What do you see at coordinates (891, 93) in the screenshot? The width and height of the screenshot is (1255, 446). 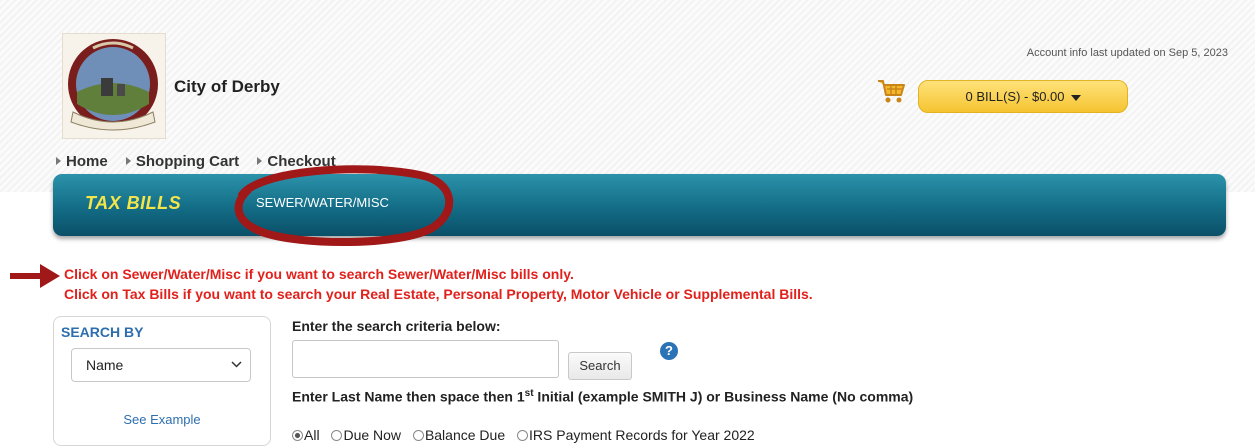 I see `shopping-cart-icon` at bounding box center [891, 93].